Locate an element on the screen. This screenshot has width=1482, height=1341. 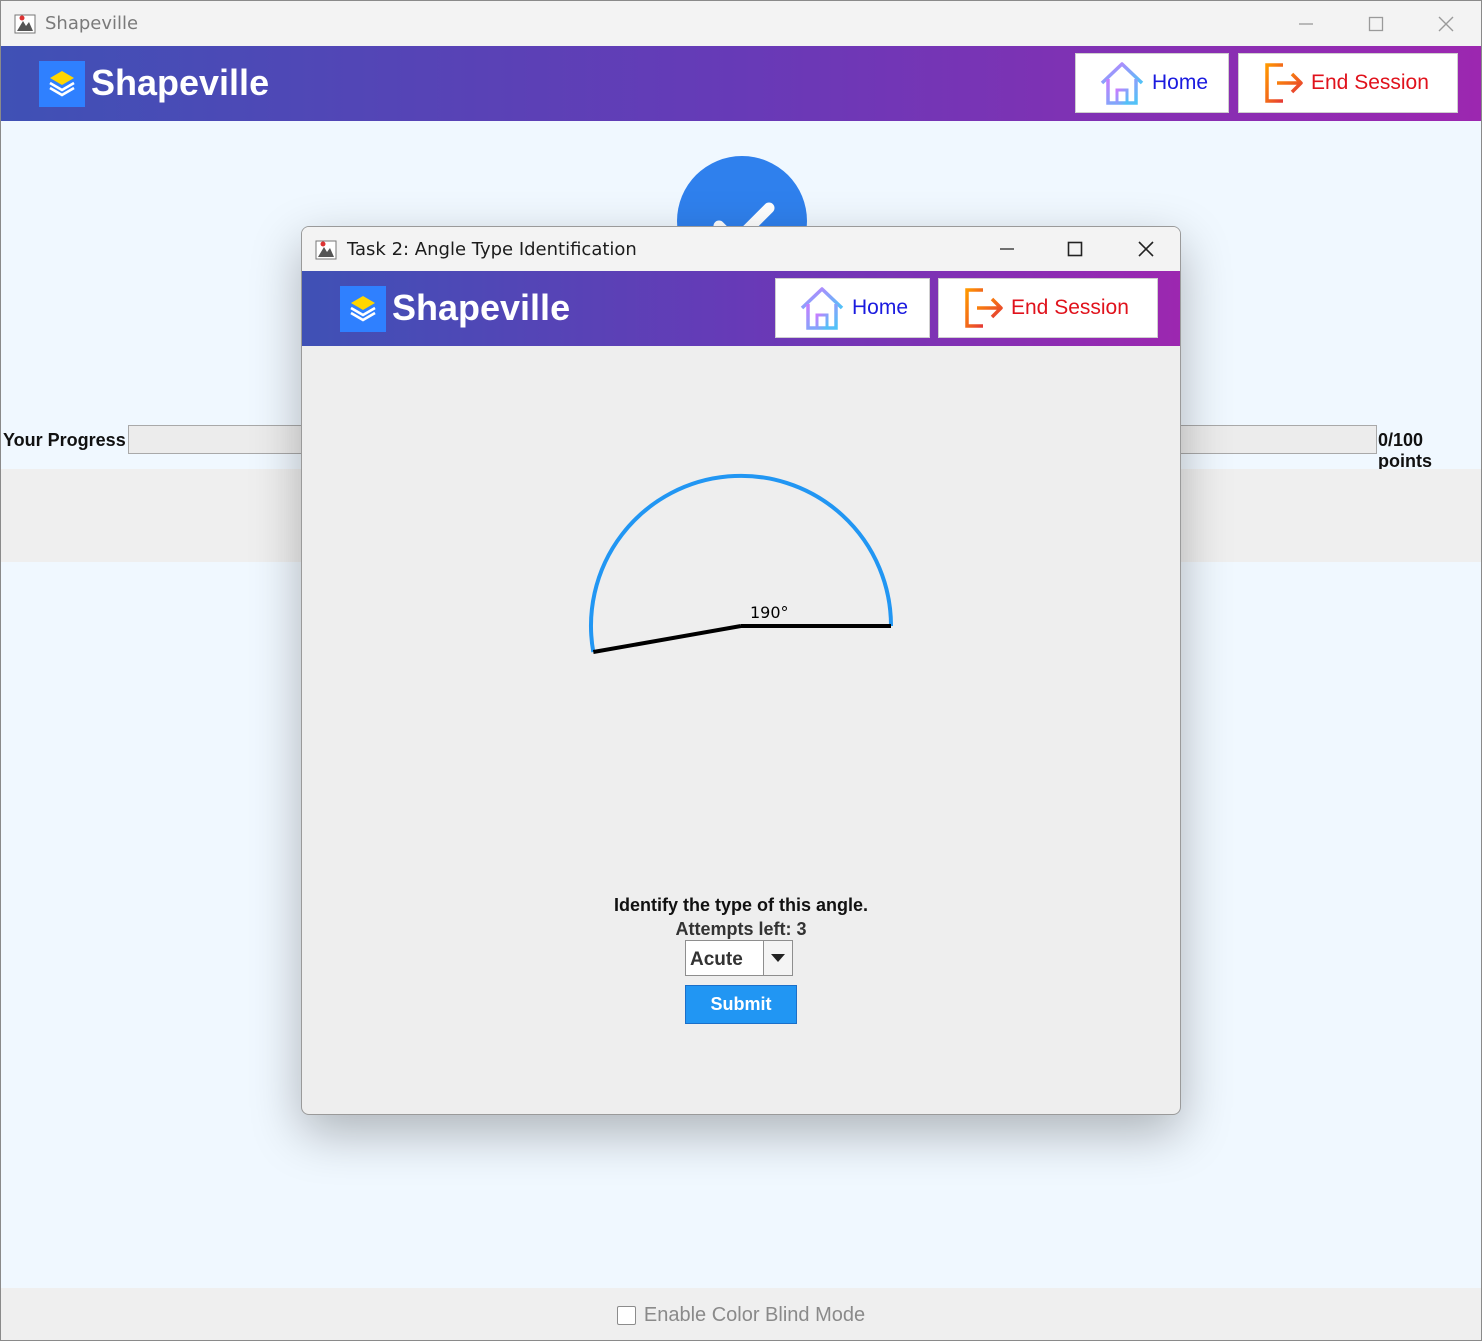
maximize-button is located at coordinates (1376, 23).